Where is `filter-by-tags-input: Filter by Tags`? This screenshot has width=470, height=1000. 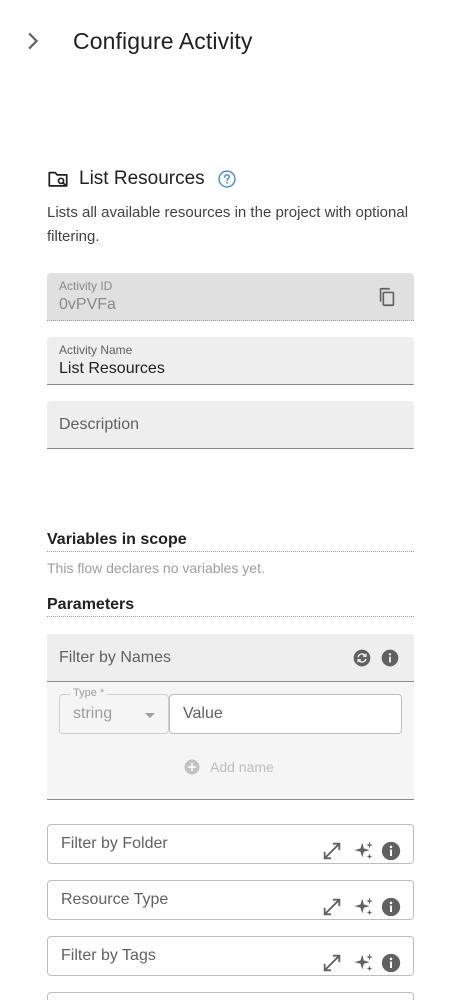
filter-by-tags-input: Filter by Tags is located at coordinates (230, 956).